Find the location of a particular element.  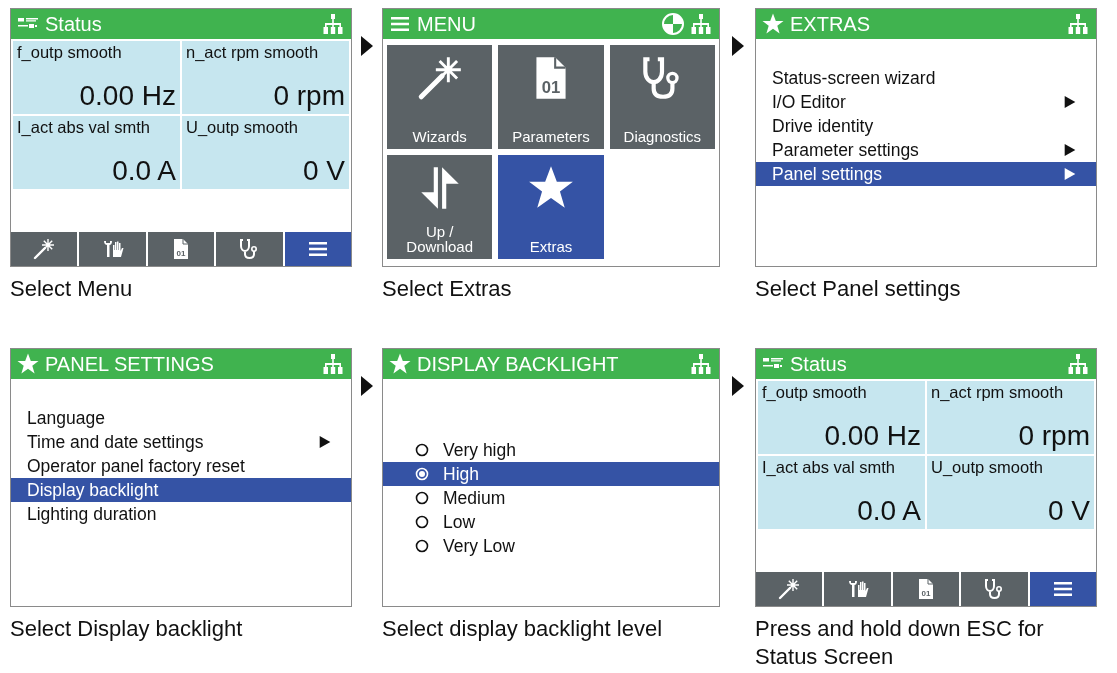

menu-tile-label: Up / Download is located at coordinates (439, 239).